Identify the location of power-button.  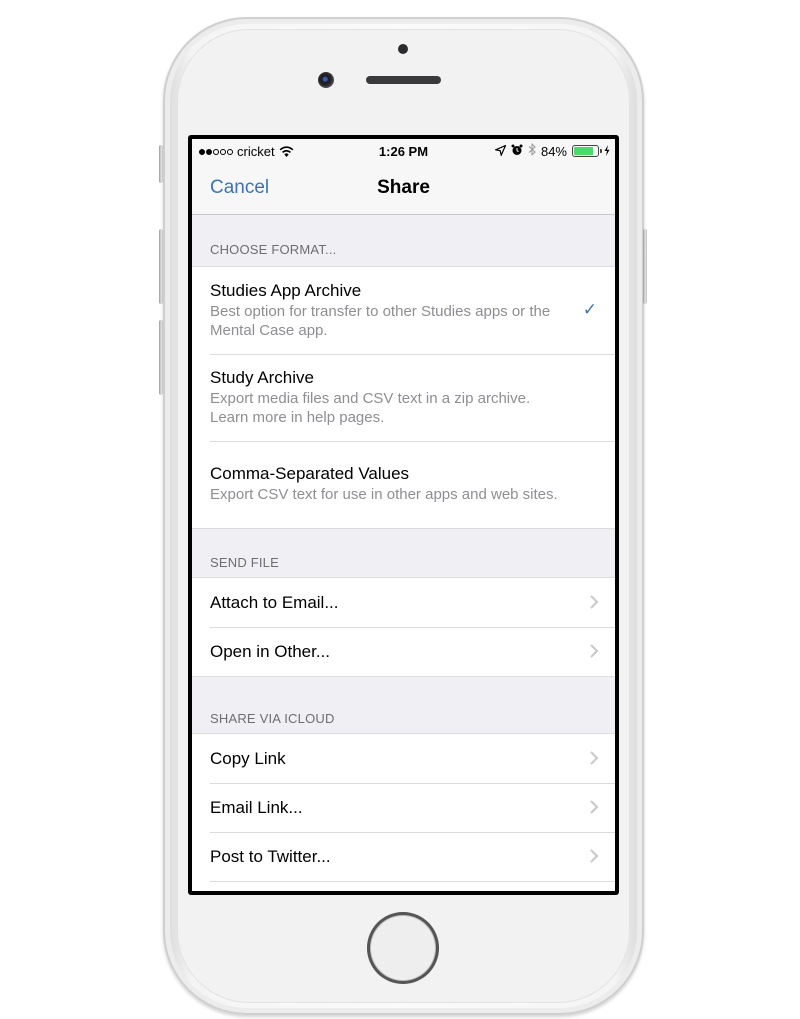
(645, 266).